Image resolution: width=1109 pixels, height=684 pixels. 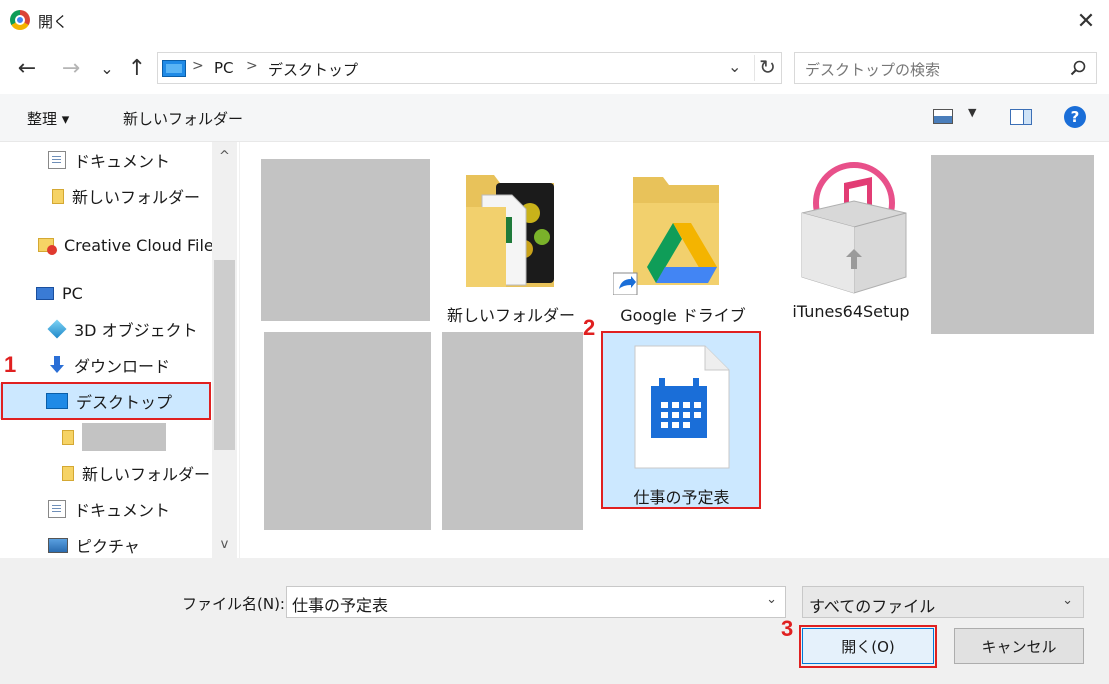 What do you see at coordinates (58, 545) in the screenshot?
I see `pictures-icon` at bounding box center [58, 545].